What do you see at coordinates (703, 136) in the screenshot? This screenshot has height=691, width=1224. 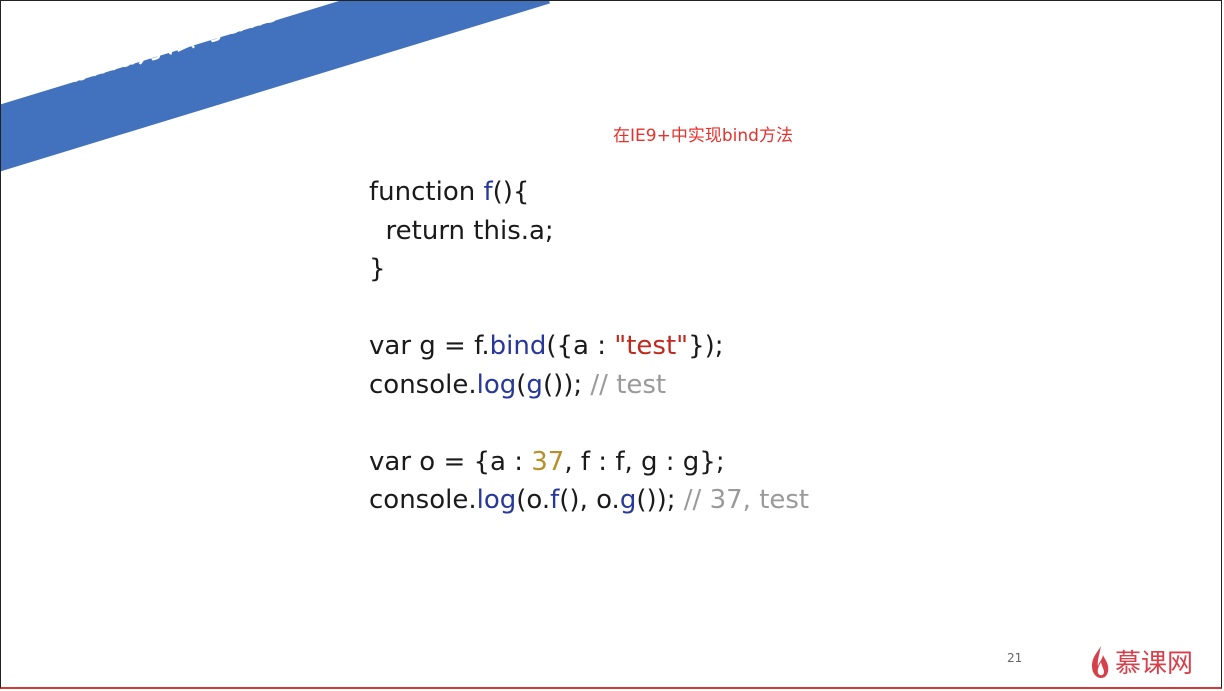 I see `slide-subtitle: 在IE9+中实现bind方法` at bounding box center [703, 136].